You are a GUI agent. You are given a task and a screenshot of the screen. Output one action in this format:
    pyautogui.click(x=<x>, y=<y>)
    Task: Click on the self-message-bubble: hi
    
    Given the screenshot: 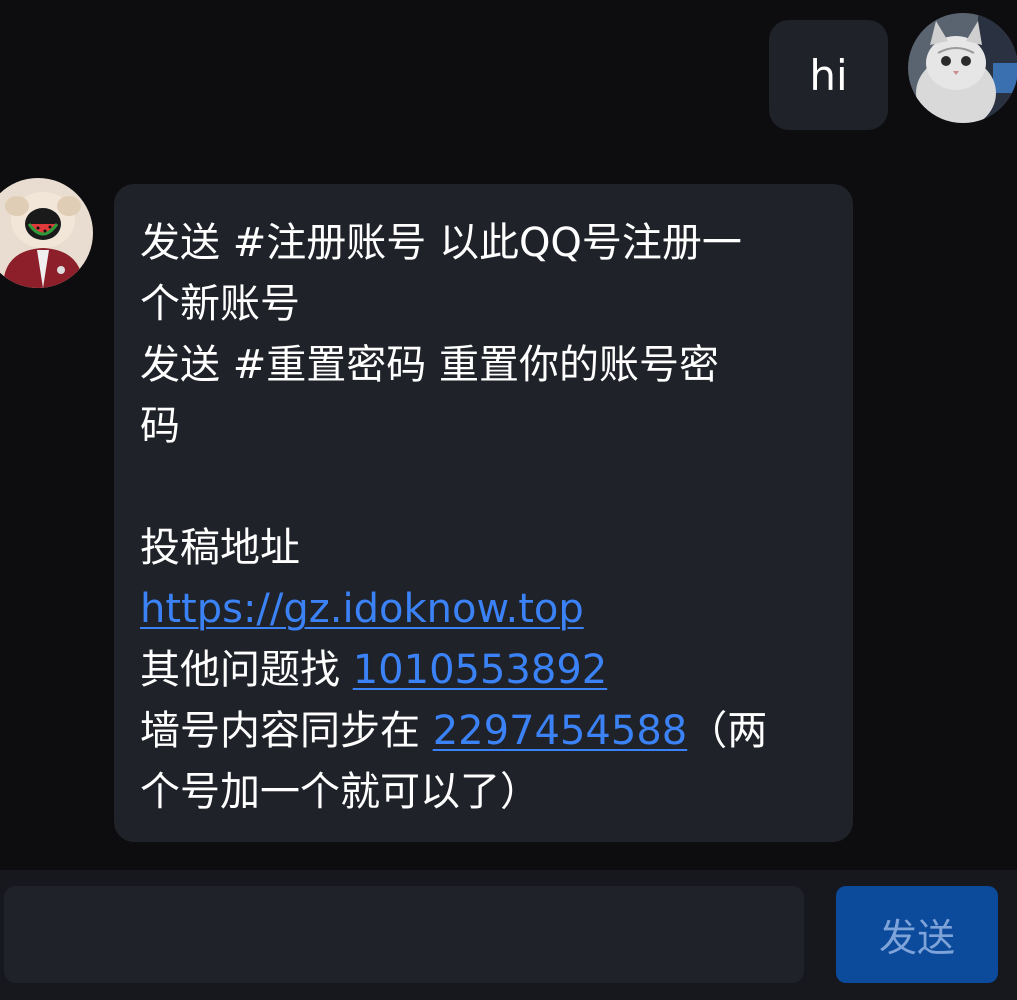 What is the action you would take?
    pyautogui.click(x=828, y=75)
    